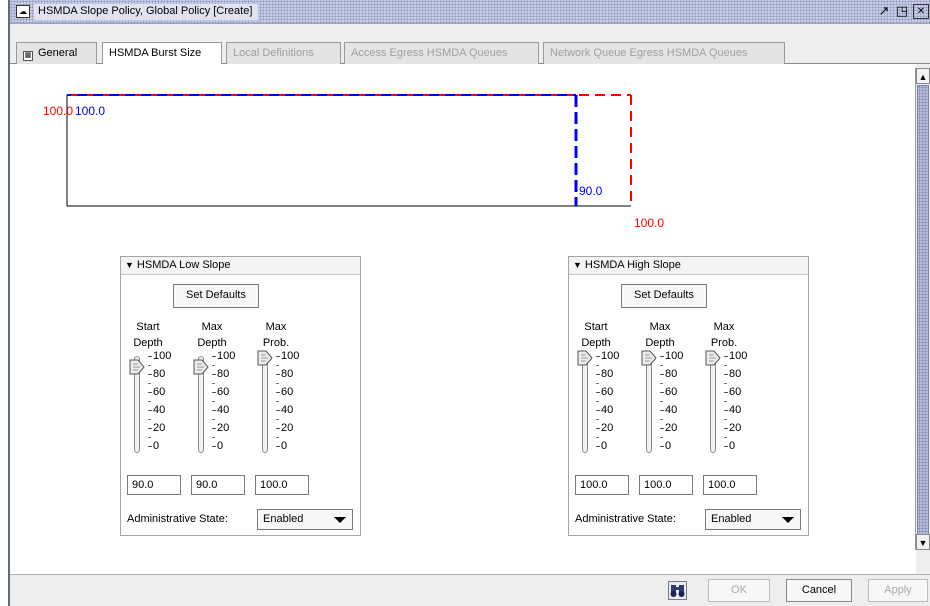 This screenshot has height=606, width=930. Describe the element at coordinates (283, 519) in the screenshot. I see `low-admin-state-value: Enabled` at that location.